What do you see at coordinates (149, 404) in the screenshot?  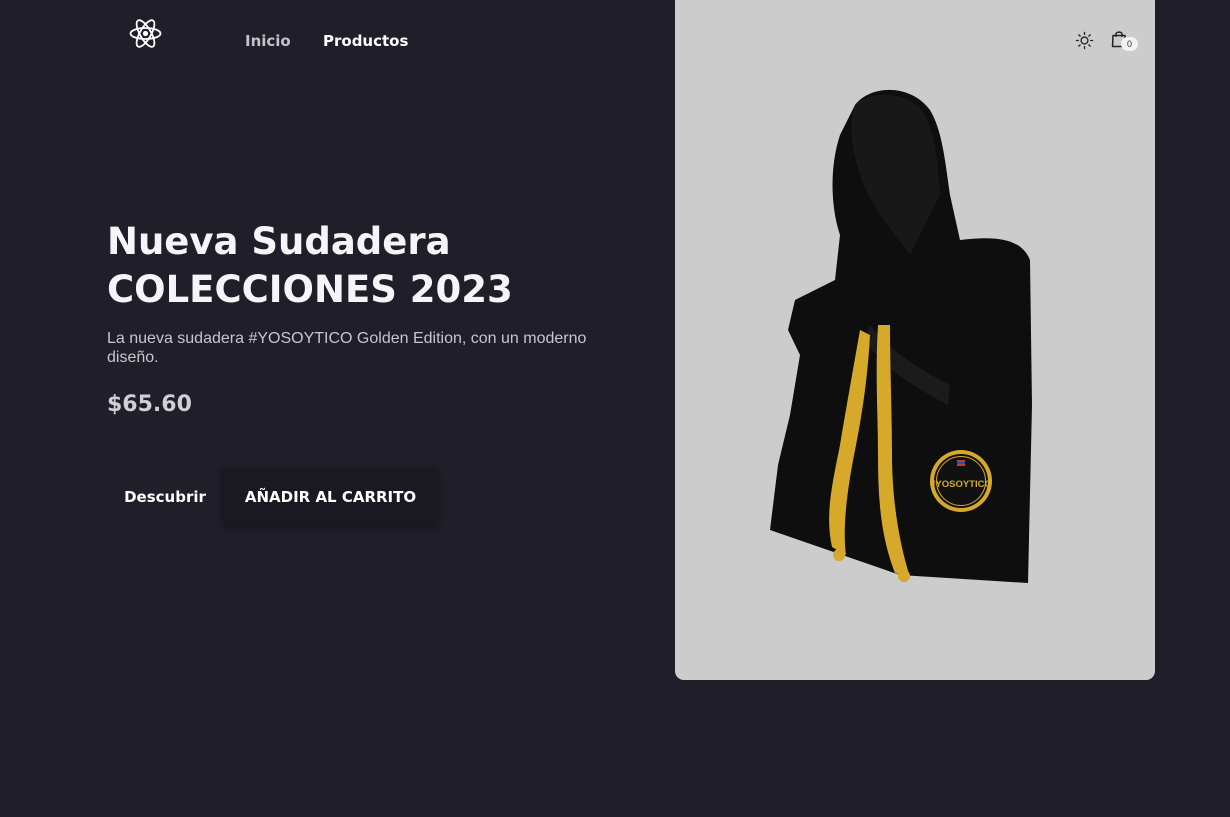 I see `product-price: $65.60` at bounding box center [149, 404].